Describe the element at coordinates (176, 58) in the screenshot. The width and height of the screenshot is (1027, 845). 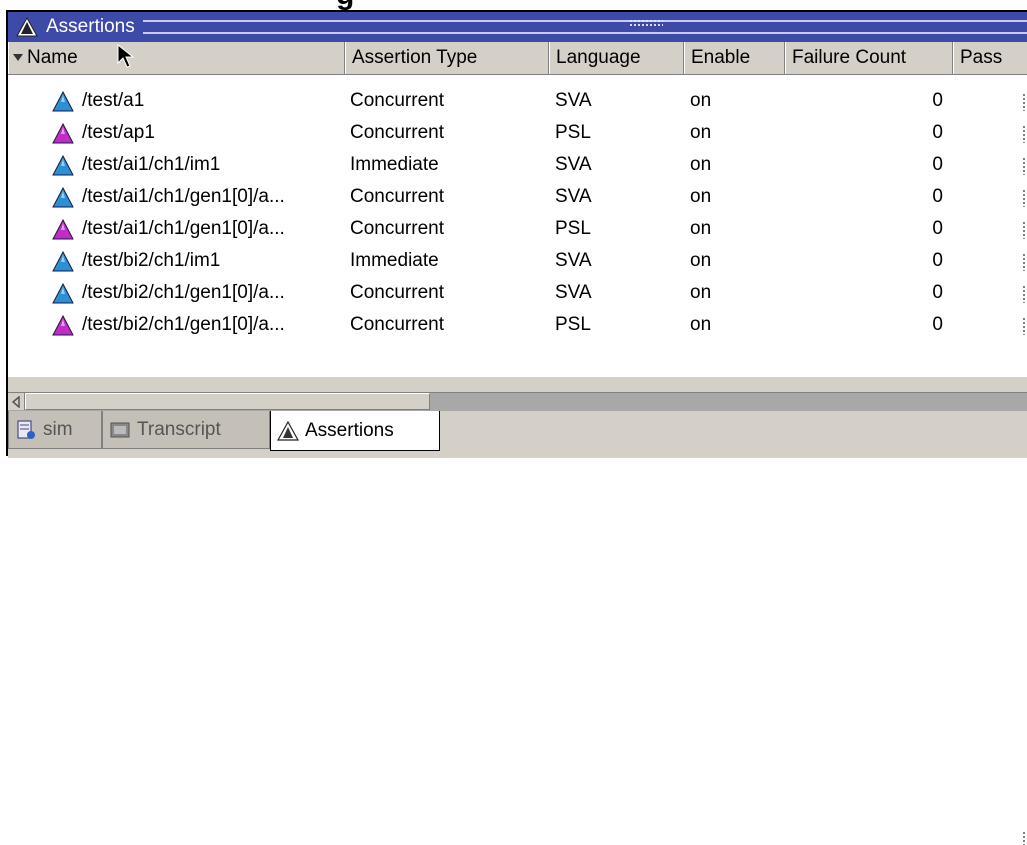
I see `column-header-name: Name` at that location.